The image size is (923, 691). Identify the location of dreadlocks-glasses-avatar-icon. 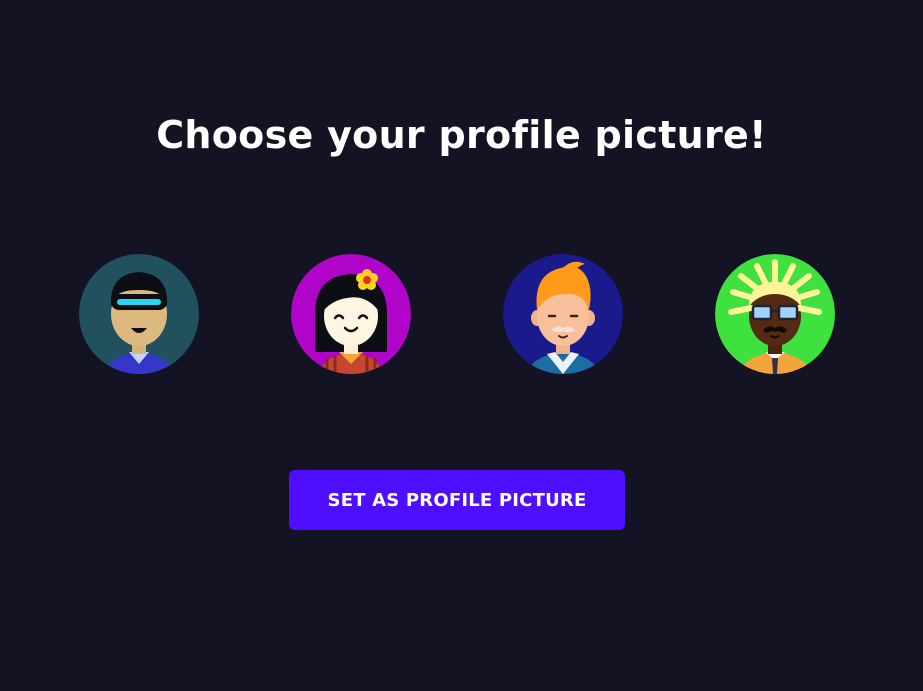
(775, 314).